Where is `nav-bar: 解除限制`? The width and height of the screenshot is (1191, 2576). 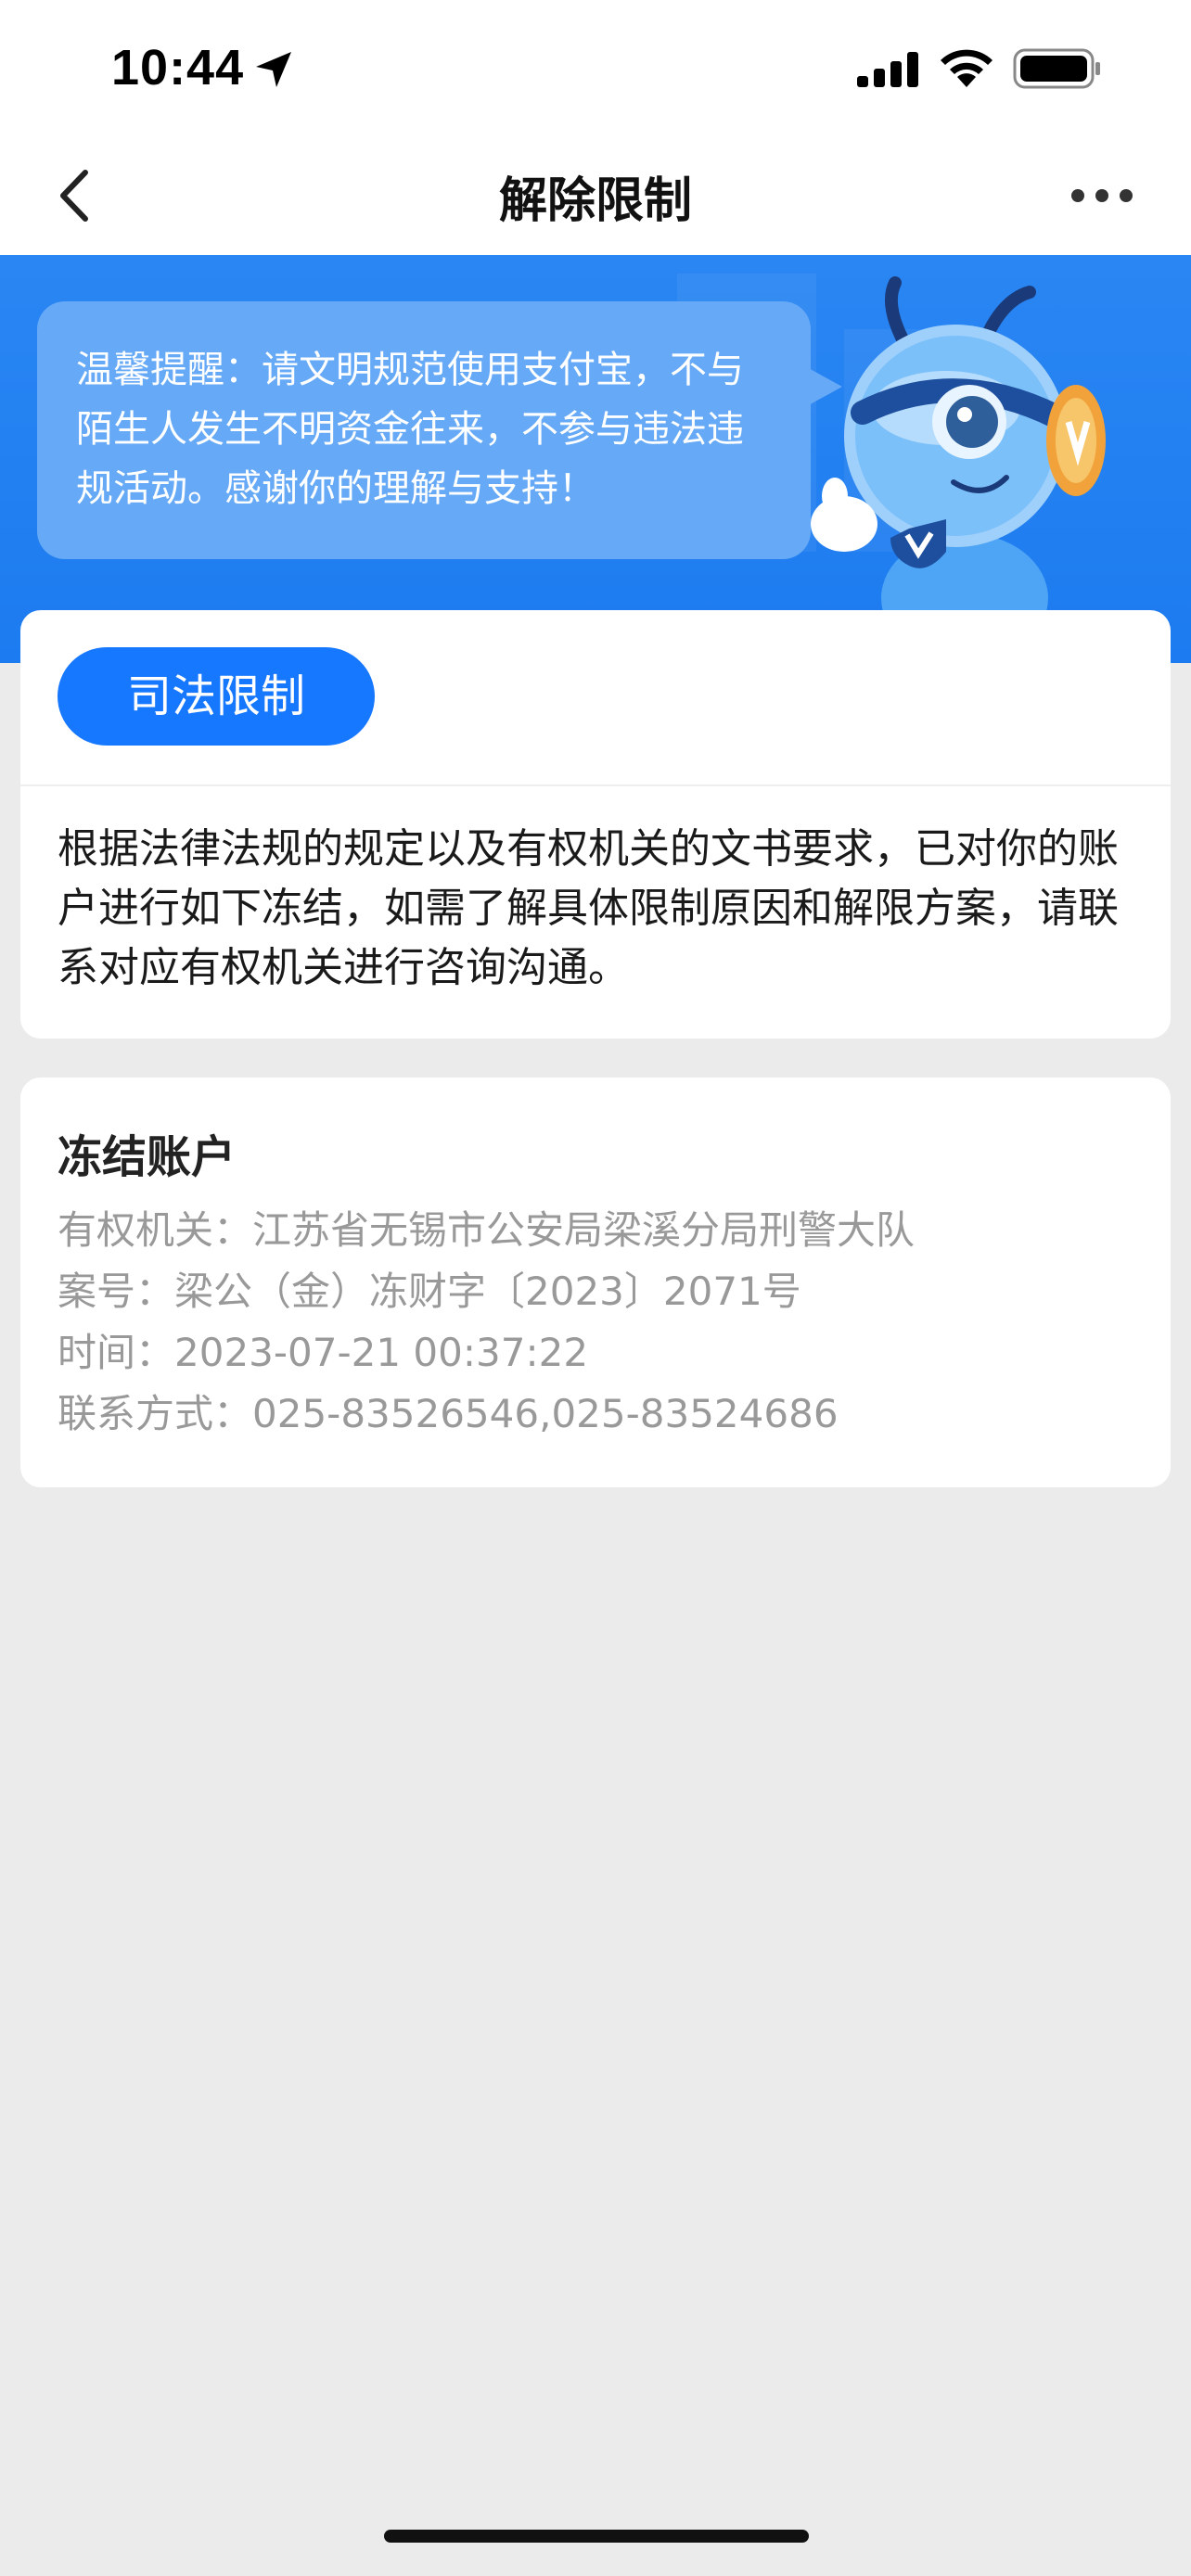
nav-bar: 解除限制 is located at coordinates (595, 197).